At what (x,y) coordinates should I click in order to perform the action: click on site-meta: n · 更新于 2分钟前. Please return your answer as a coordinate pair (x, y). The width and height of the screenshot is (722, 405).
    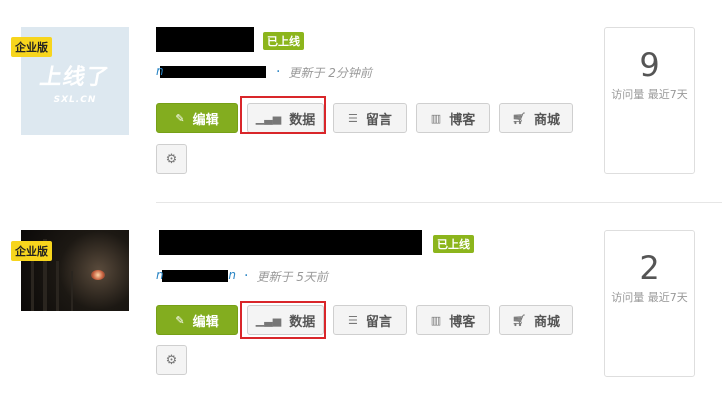
    Looking at the image, I should click on (264, 72).